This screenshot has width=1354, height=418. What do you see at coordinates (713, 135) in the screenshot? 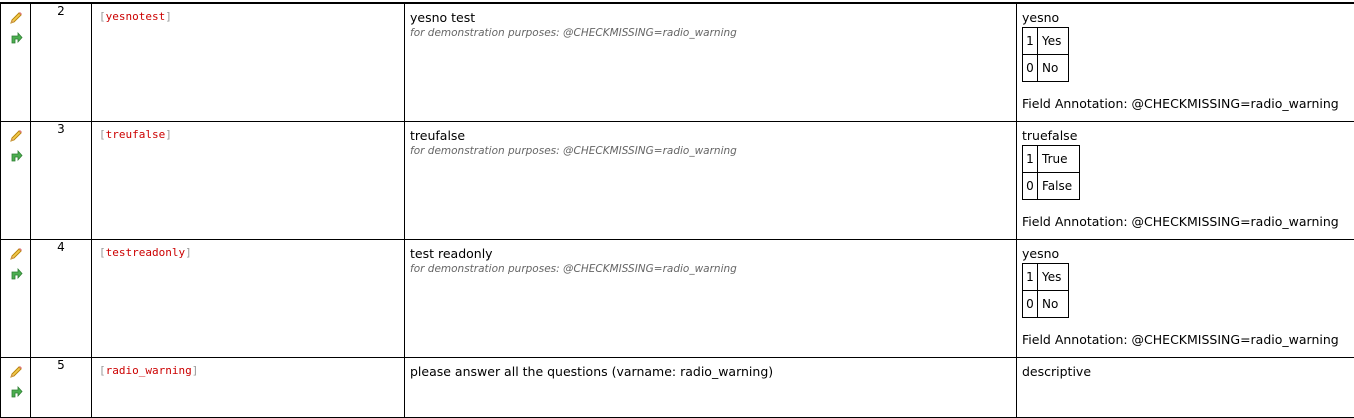
I see `field-label: treufalse` at bounding box center [713, 135].